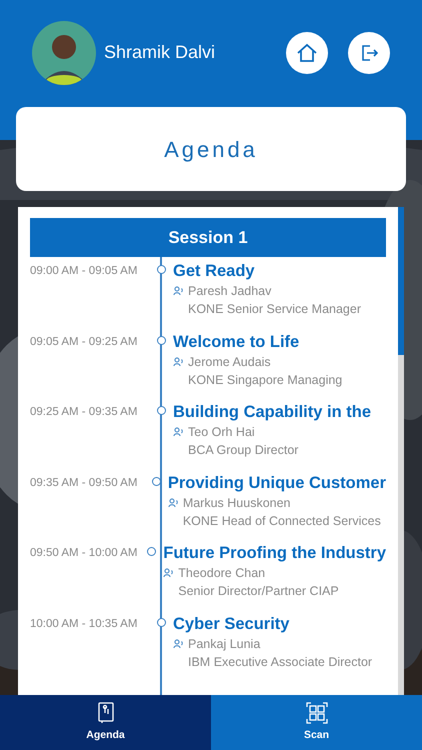 This screenshot has width=422, height=750. What do you see at coordinates (307, 53) in the screenshot?
I see `home-icon` at bounding box center [307, 53].